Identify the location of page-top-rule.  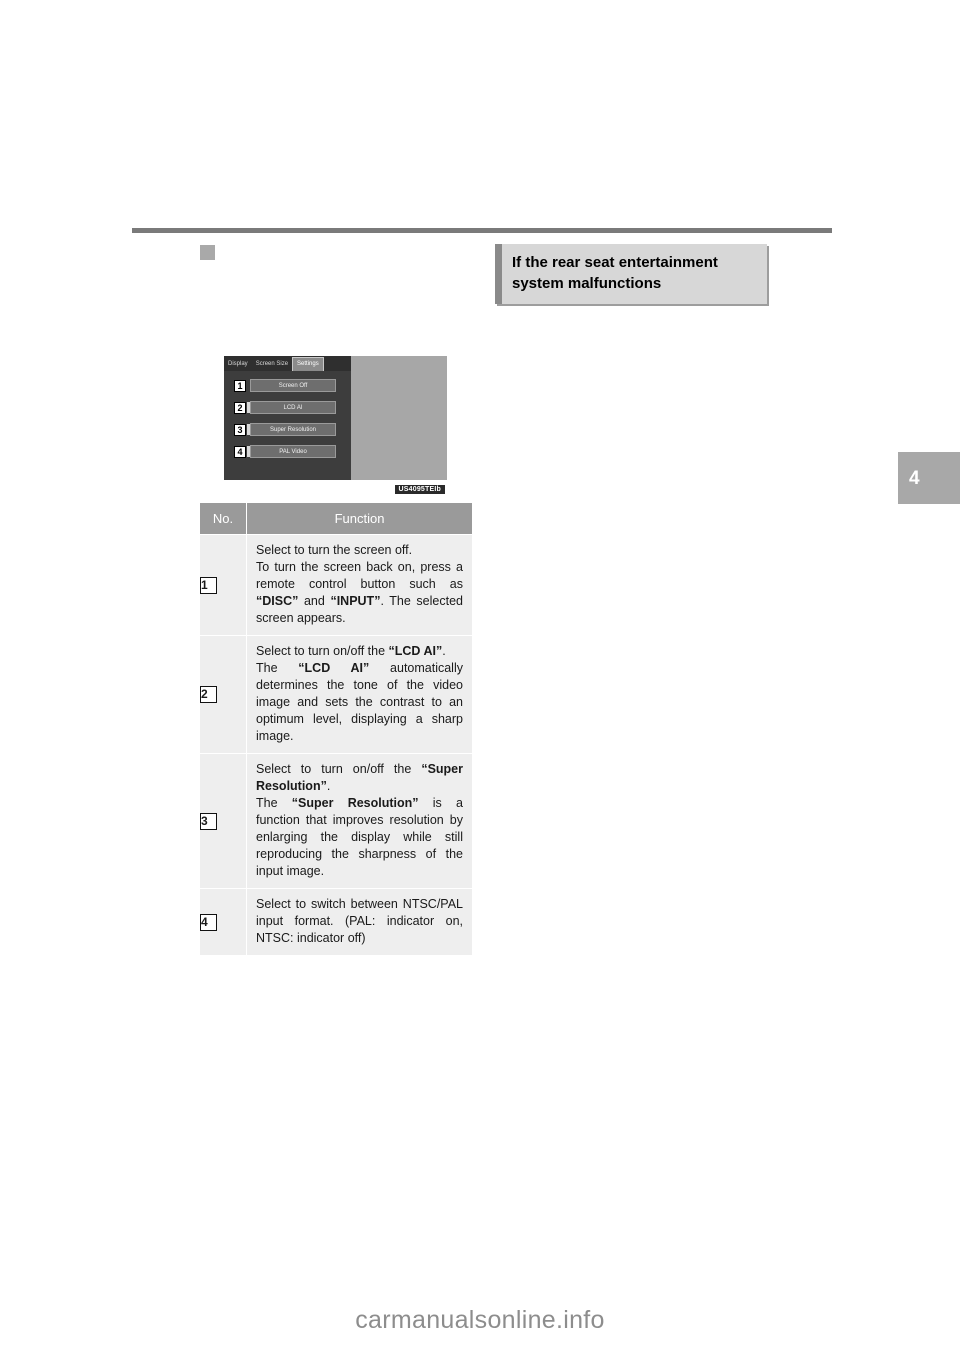
(482, 230).